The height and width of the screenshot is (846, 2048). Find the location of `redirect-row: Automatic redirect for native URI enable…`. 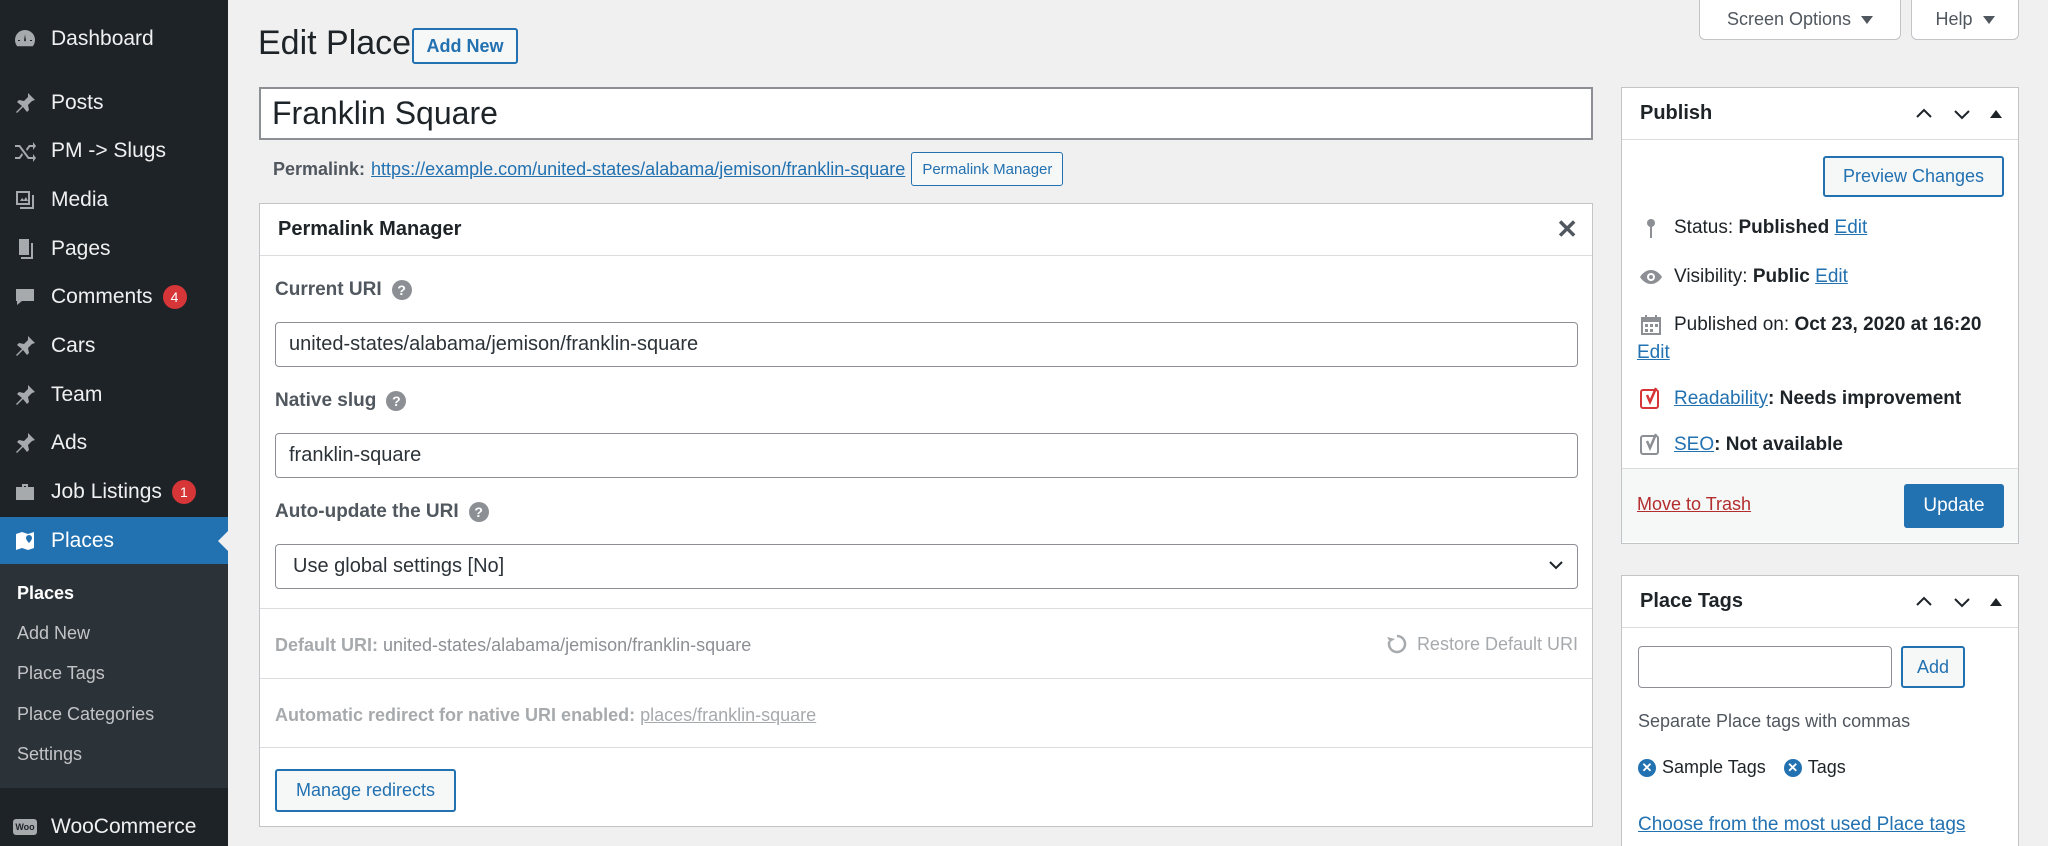

redirect-row: Automatic redirect for native URI enable… is located at coordinates (545, 715).